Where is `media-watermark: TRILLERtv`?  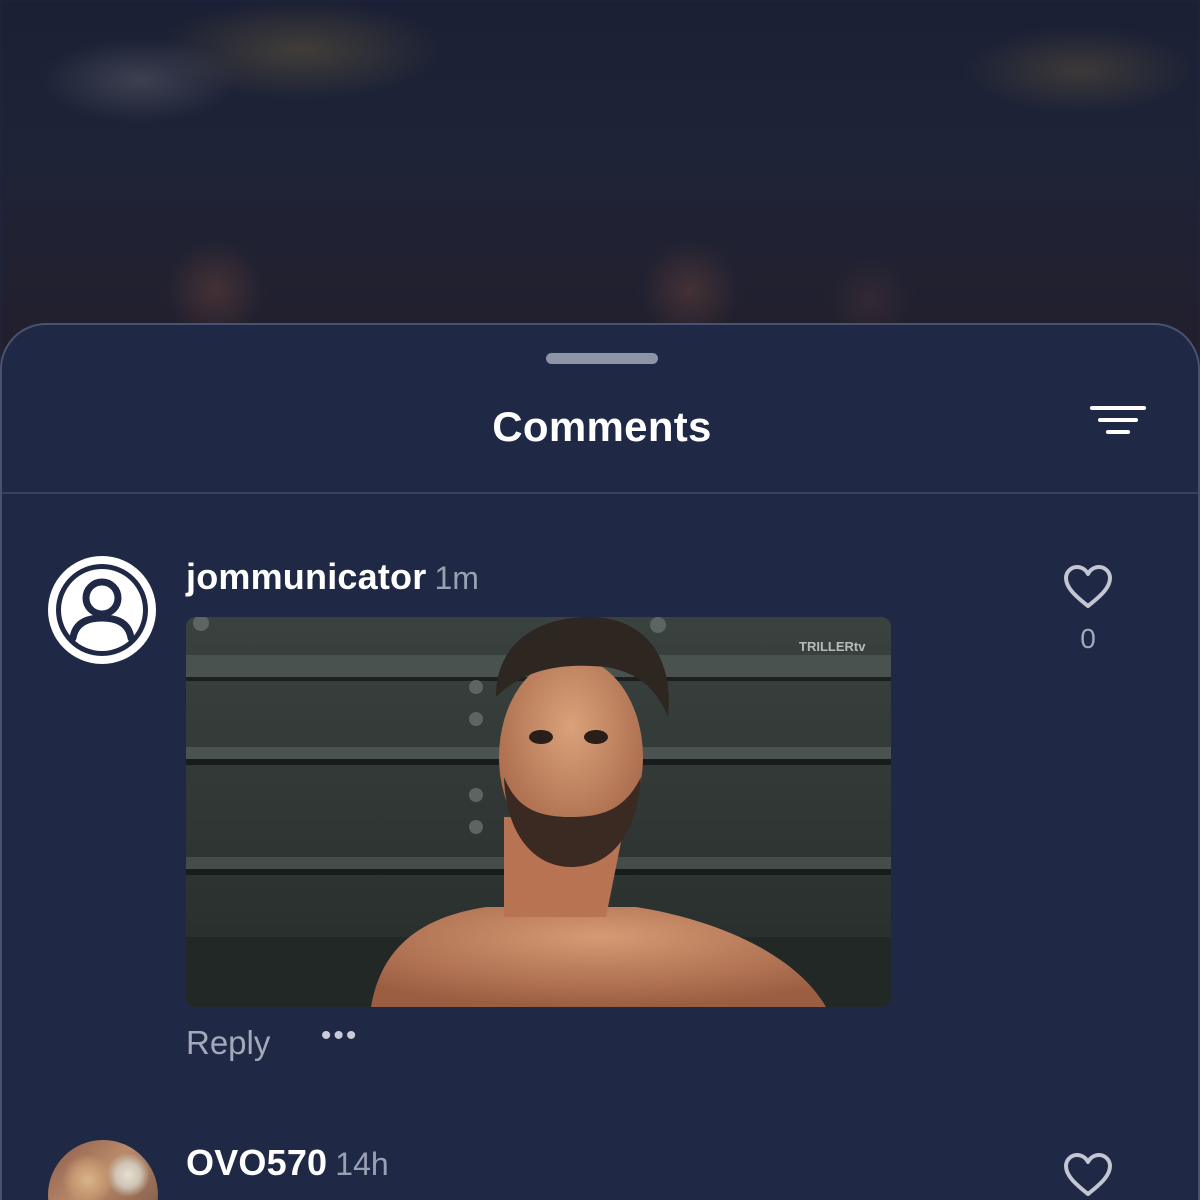 media-watermark: TRILLERtv is located at coordinates (832, 646).